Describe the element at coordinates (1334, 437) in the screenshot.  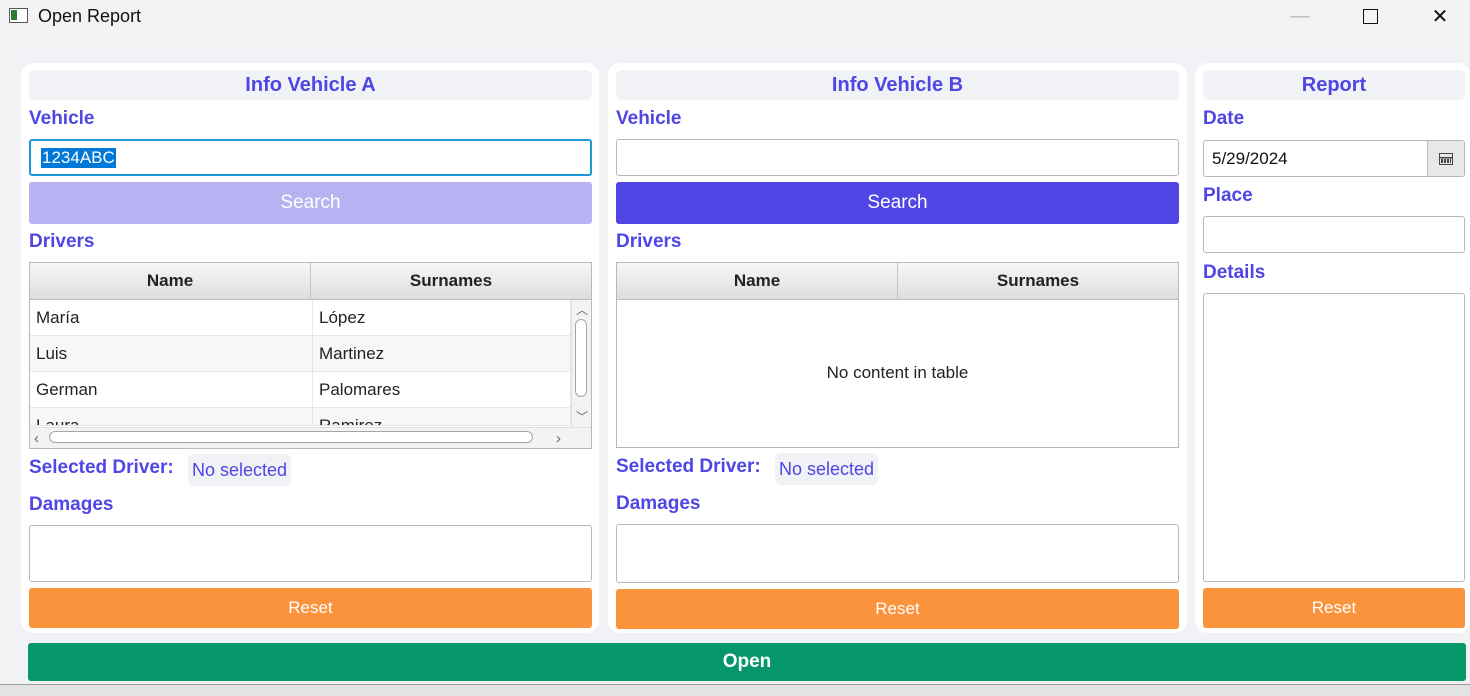
I see `report-details-input` at that location.